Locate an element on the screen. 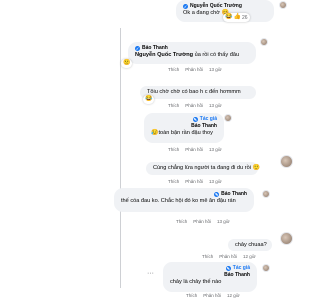 Image resolution: width=320 pixels, height=300 pixels. reaction-count: 😂 👍 26 is located at coordinates (236, 17).